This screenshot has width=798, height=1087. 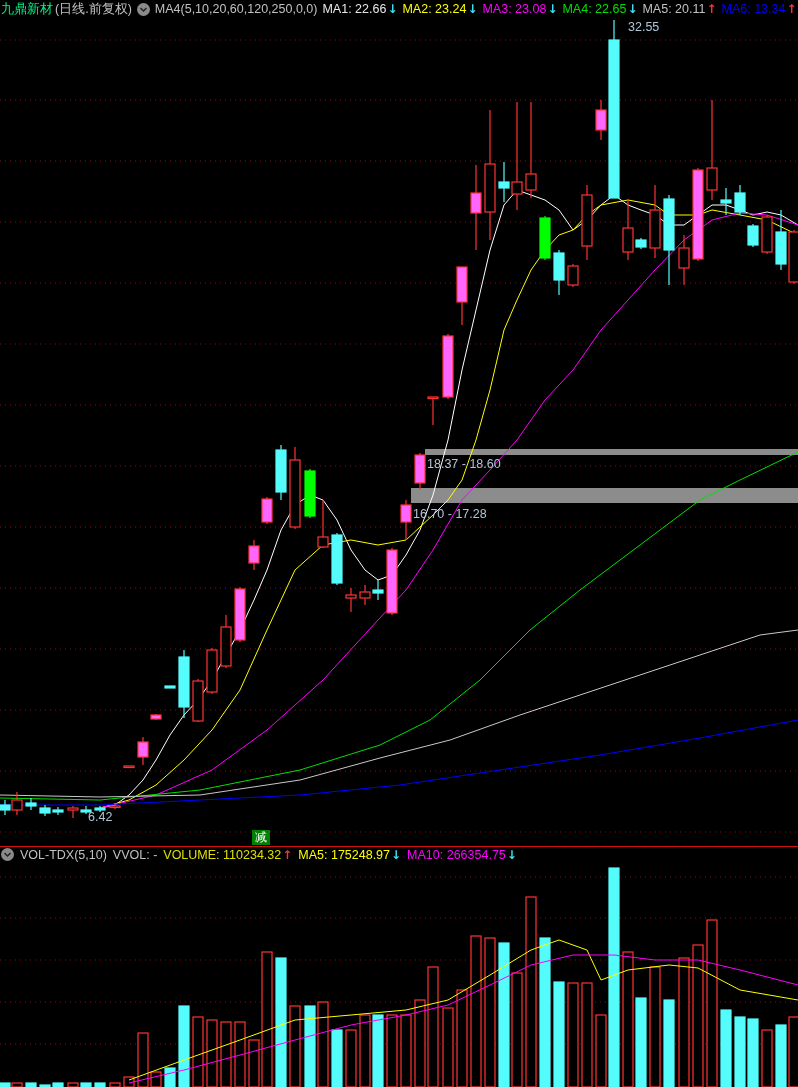 I want to click on moving-average-value: MA5: 20.11, so click(x=674, y=9).